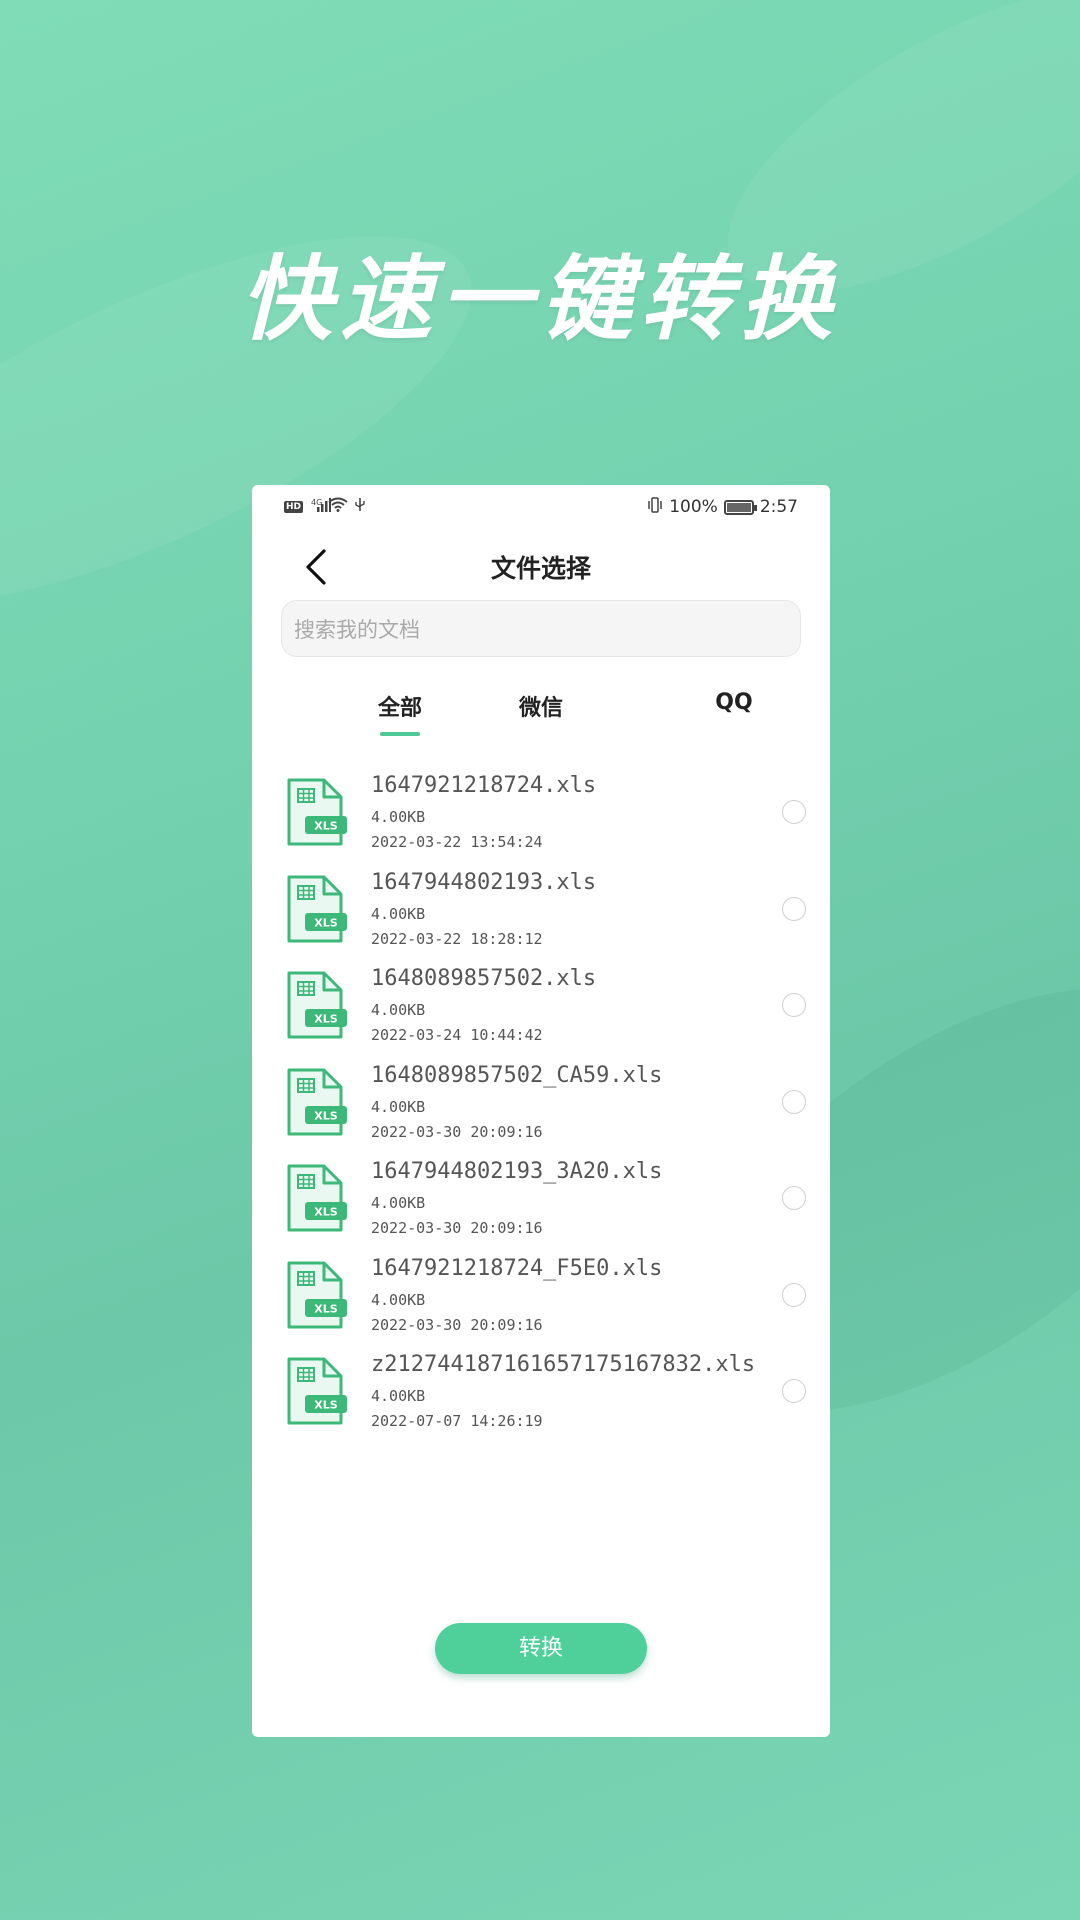 The height and width of the screenshot is (1920, 1080). Describe the element at coordinates (338, 506) in the screenshot. I see `wifi-icon` at that location.